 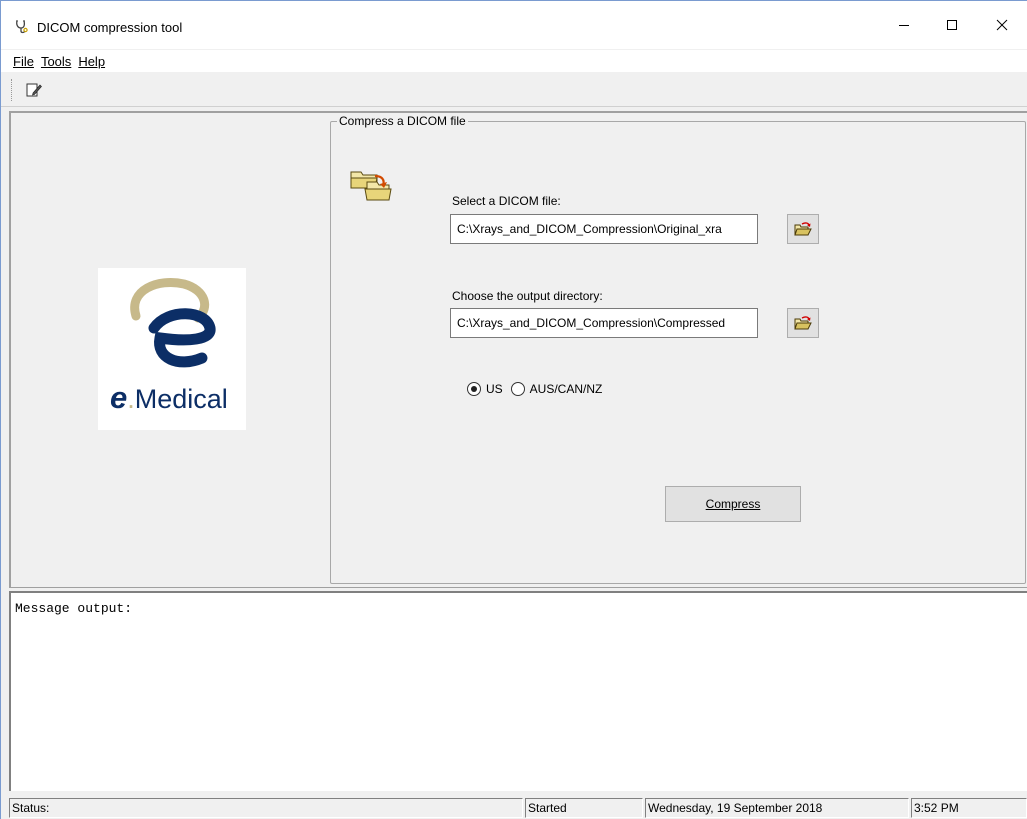 What do you see at coordinates (74, 608) in the screenshot?
I see `message-output-text: Message output:` at bounding box center [74, 608].